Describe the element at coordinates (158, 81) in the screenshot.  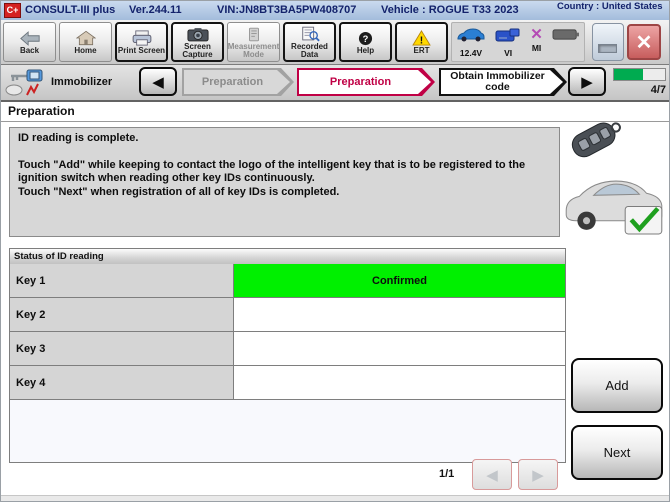
I see `previous-step-button: ◀` at that location.